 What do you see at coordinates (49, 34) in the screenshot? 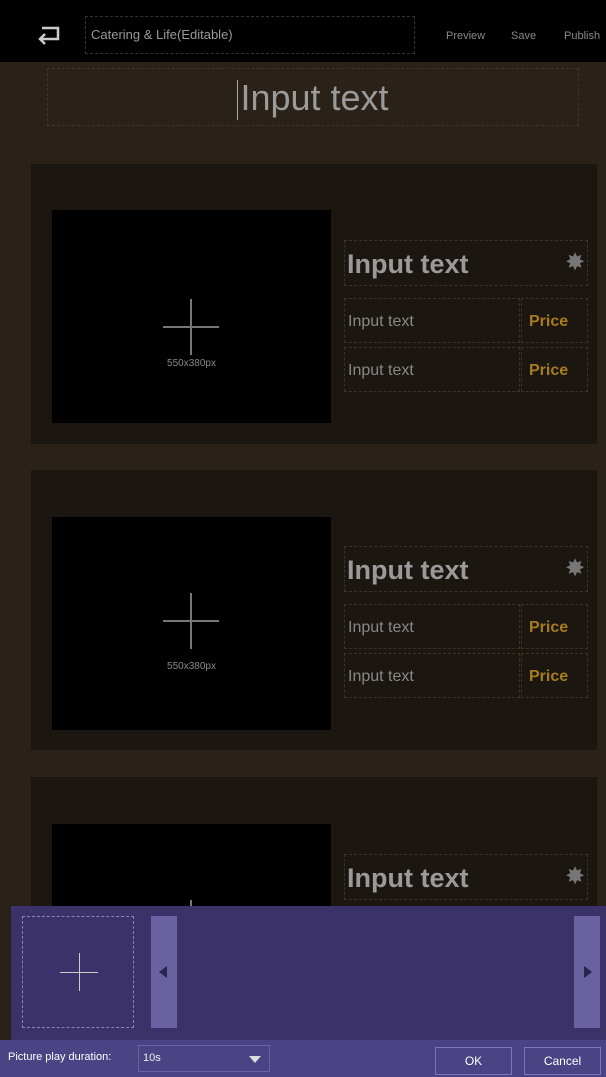
I see `back-arrow-icon` at bounding box center [49, 34].